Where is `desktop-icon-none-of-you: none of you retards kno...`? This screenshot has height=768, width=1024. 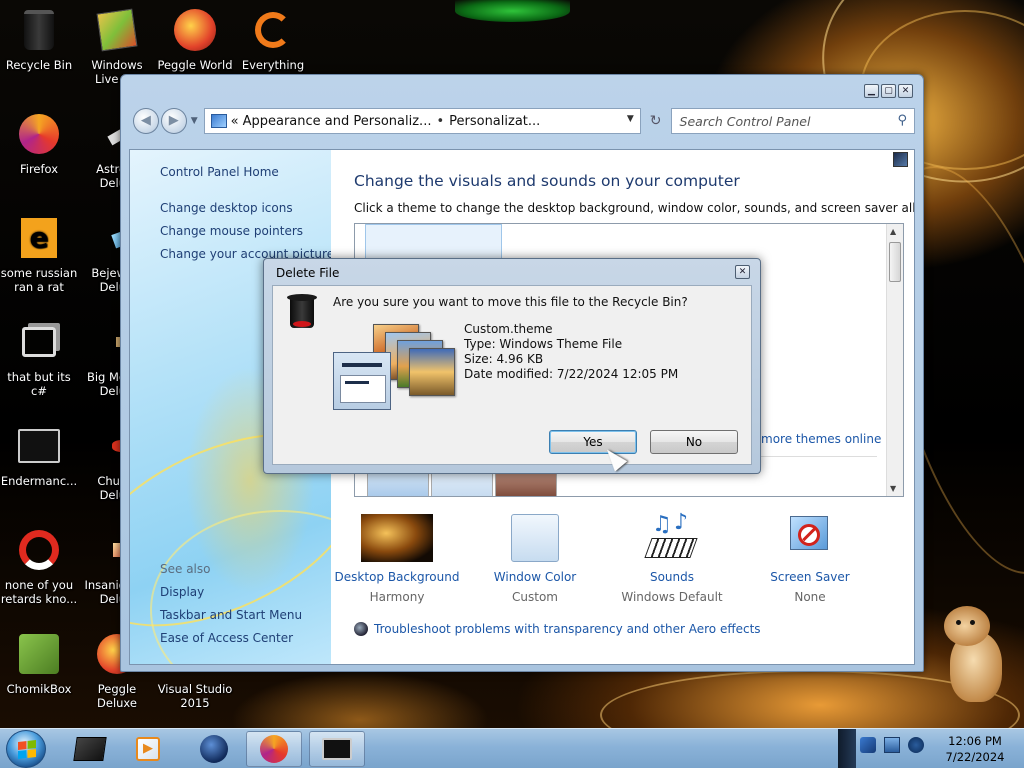 desktop-icon-none-of-you: none of you retards kno... is located at coordinates (39, 566).